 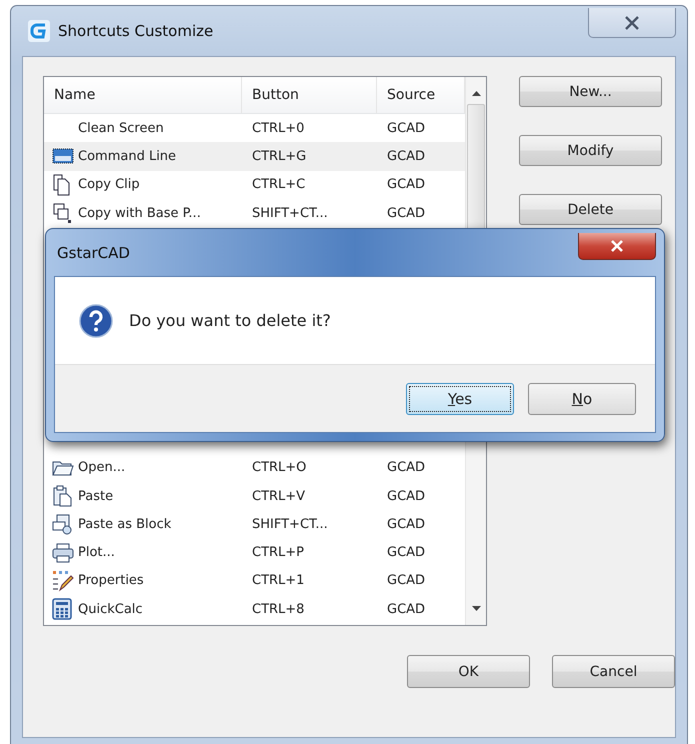 What do you see at coordinates (93, 253) in the screenshot?
I see `message-box-title: GstarCAD` at bounding box center [93, 253].